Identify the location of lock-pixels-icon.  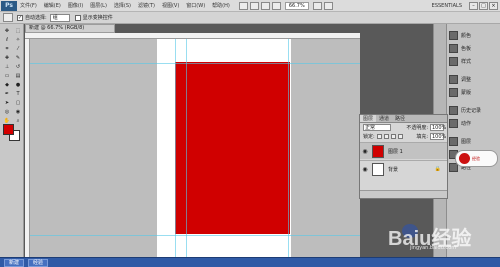
(386, 136).